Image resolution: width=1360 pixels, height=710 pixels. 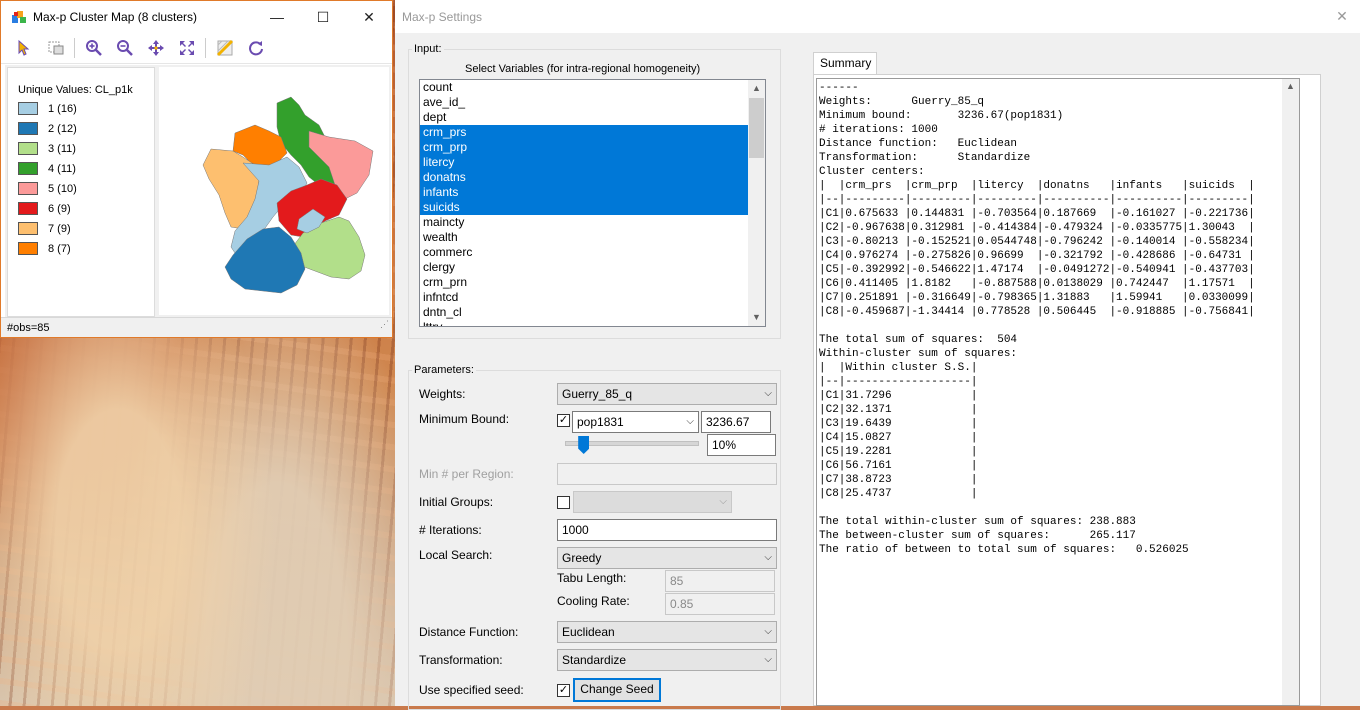 What do you see at coordinates (720, 581) in the screenshot?
I see `tabu-length-input: 85` at bounding box center [720, 581].